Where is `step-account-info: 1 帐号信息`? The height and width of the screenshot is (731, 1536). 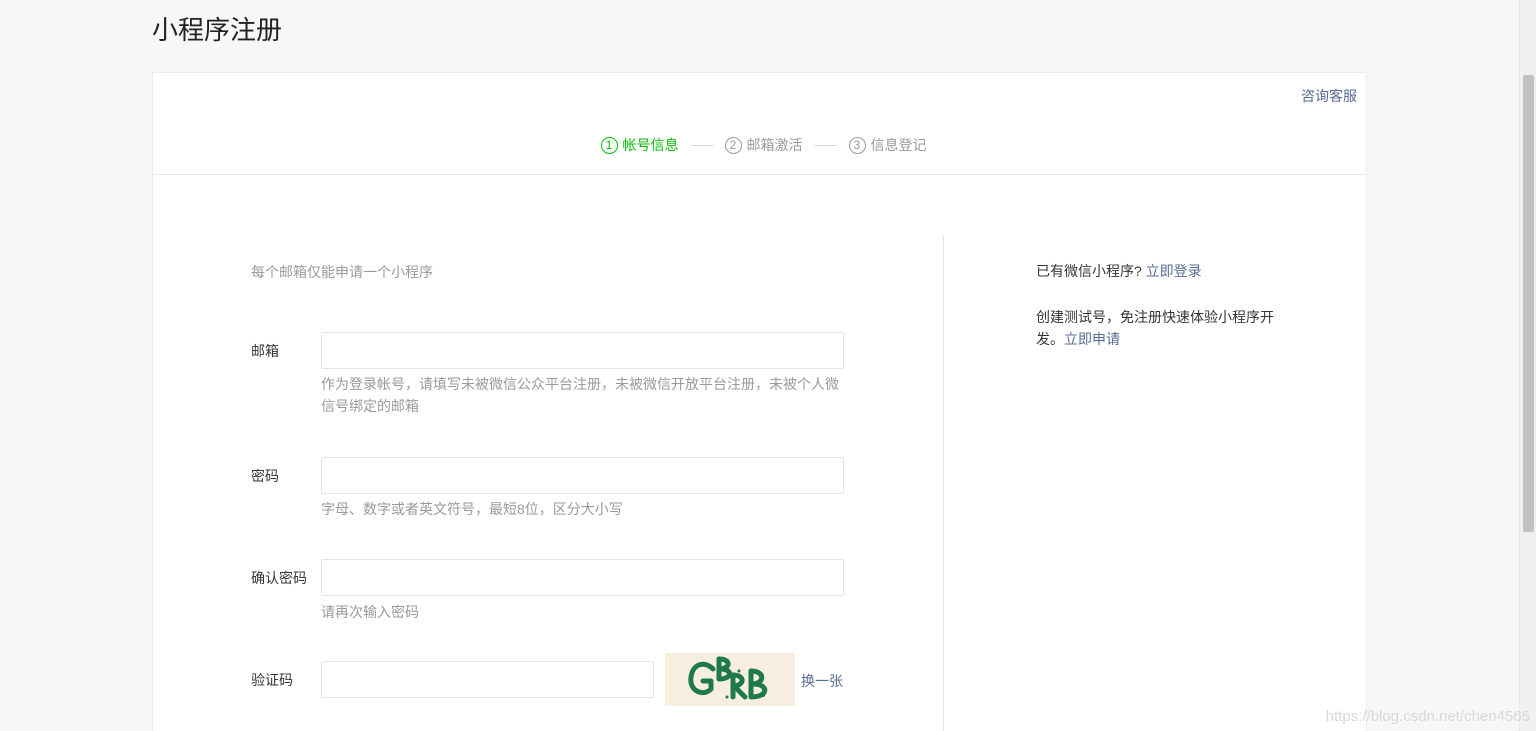
step-account-info: 1 帐号信息 is located at coordinates (639, 145).